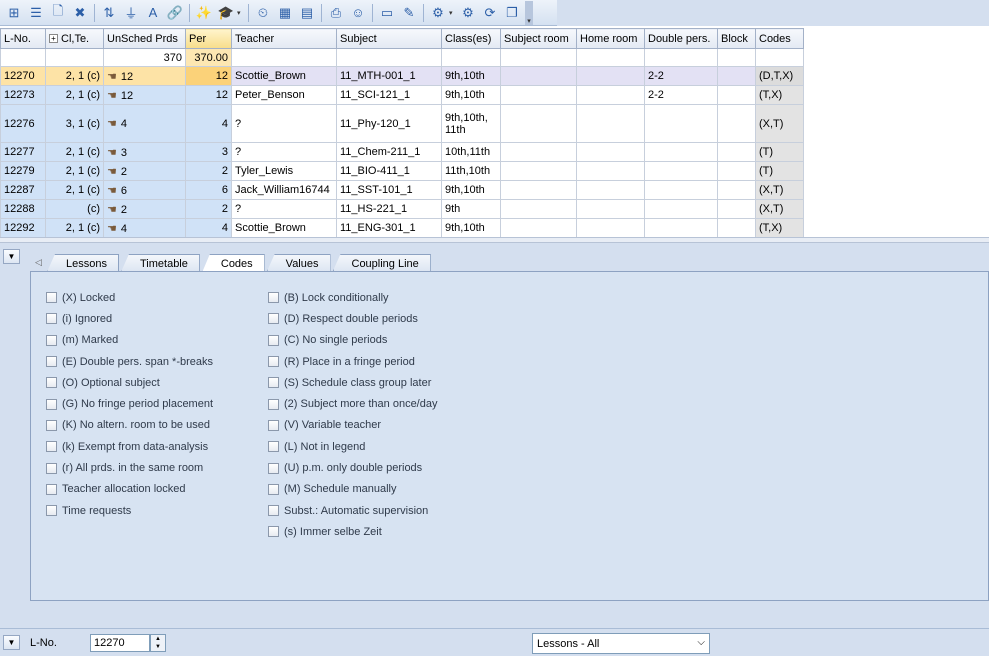 This screenshot has width=989, height=656. What do you see at coordinates (129, 425) in the screenshot?
I see `code-option: (K) No altern. room to be used` at bounding box center [129, 425].